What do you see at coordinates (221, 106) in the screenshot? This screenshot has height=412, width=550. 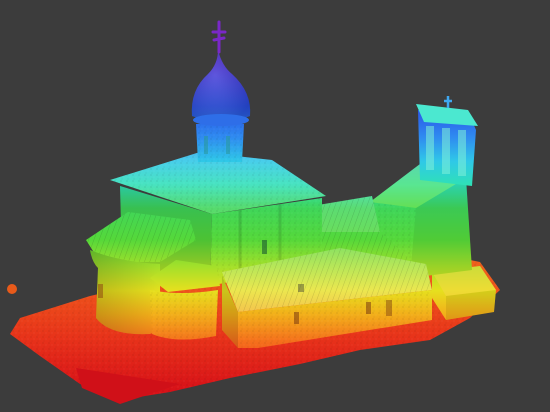 I see `onion-dome` at bounding box center [221, 106].